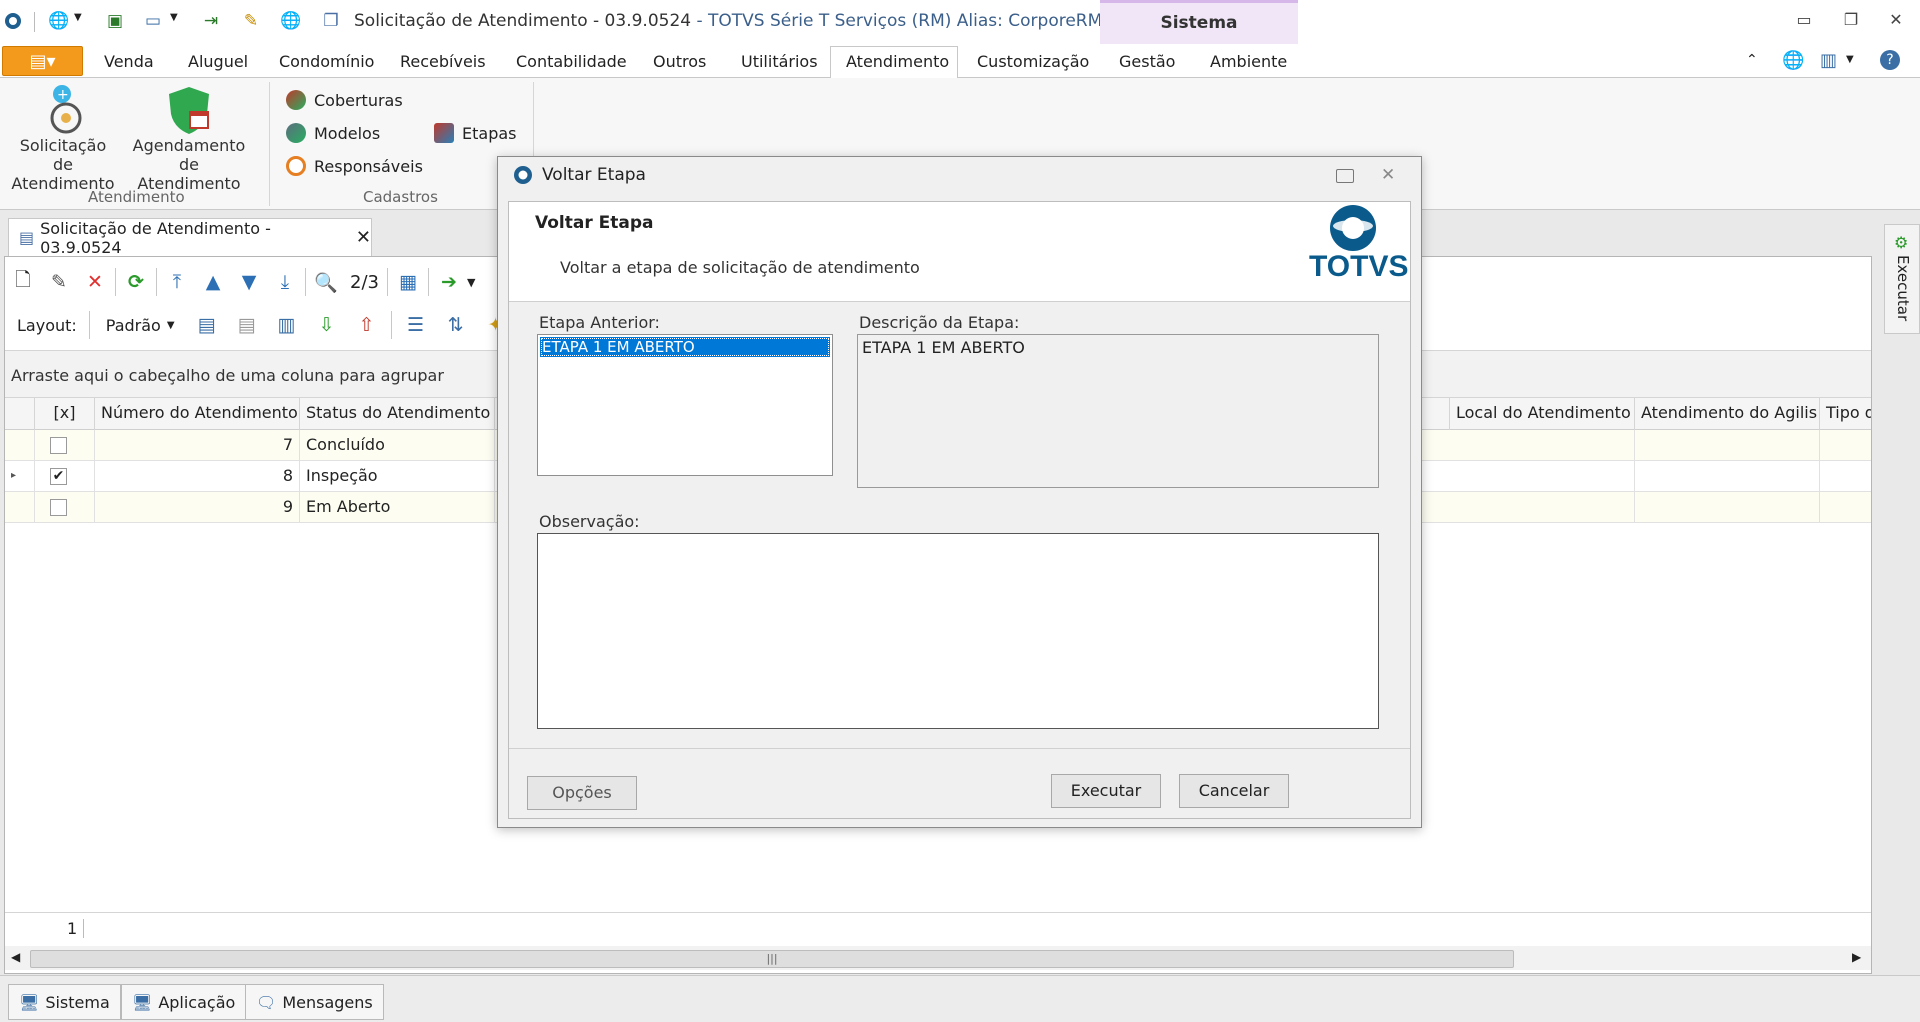  I want to click on file-menu-button: ▤▾, so click(42, 61).